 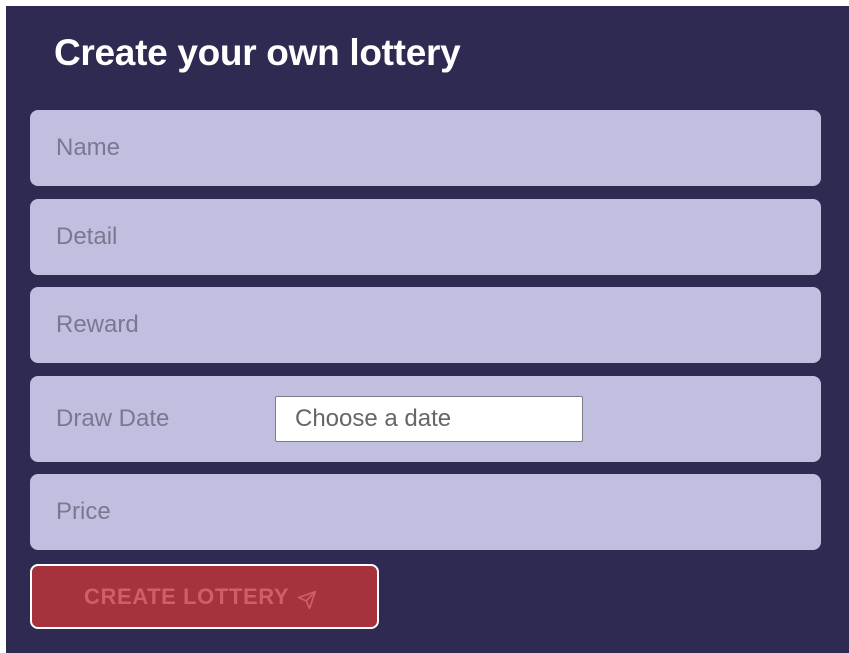 I want to click on draw-date-row: Draw Date, so click(x=425, y=419).